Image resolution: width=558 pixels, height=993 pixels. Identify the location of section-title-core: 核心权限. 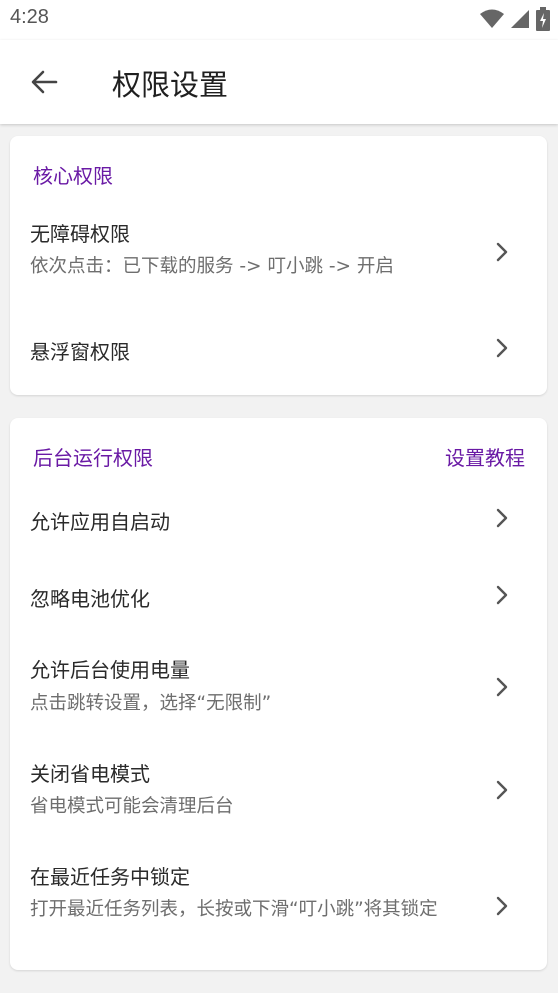
(73, 176).